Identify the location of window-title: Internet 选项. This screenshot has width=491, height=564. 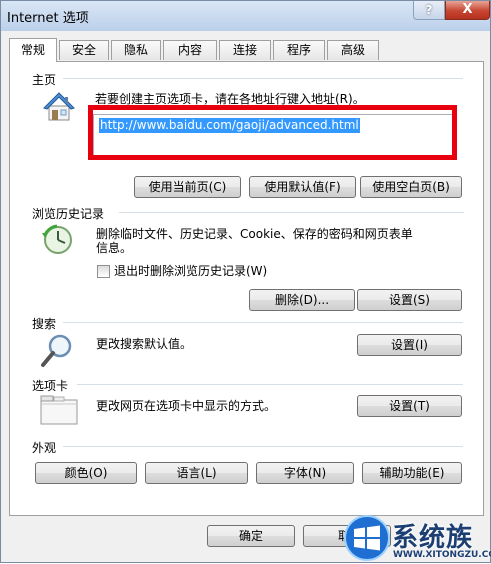
(48, 18).